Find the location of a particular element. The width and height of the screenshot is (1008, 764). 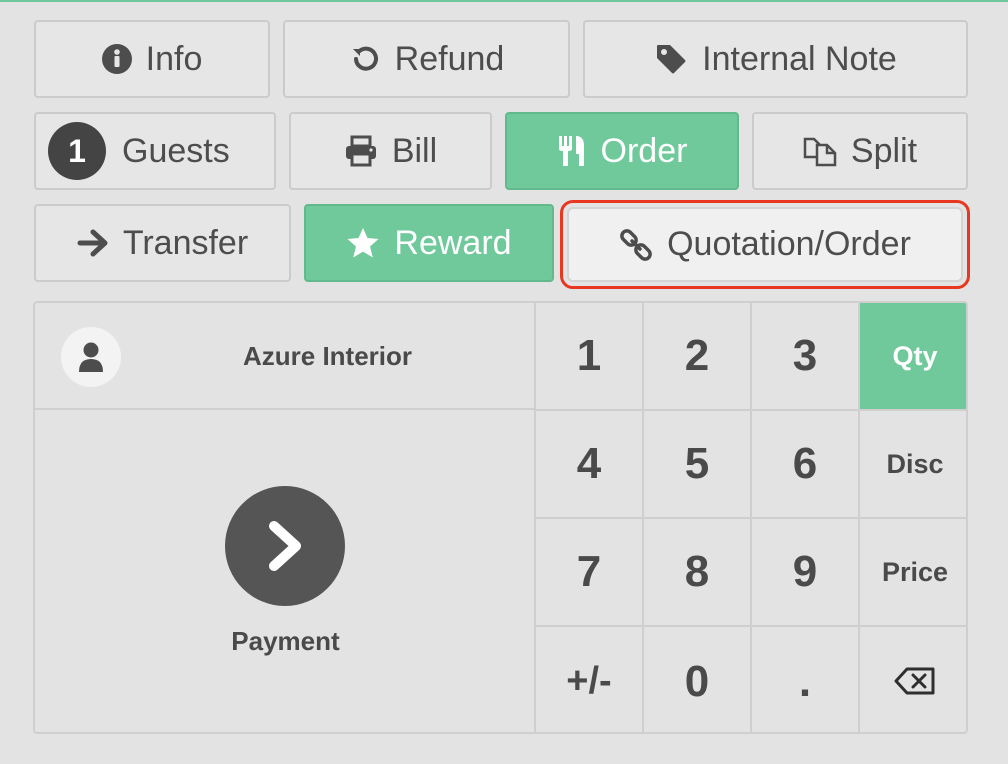

backspace-icon is located at coordinates (915, 682).